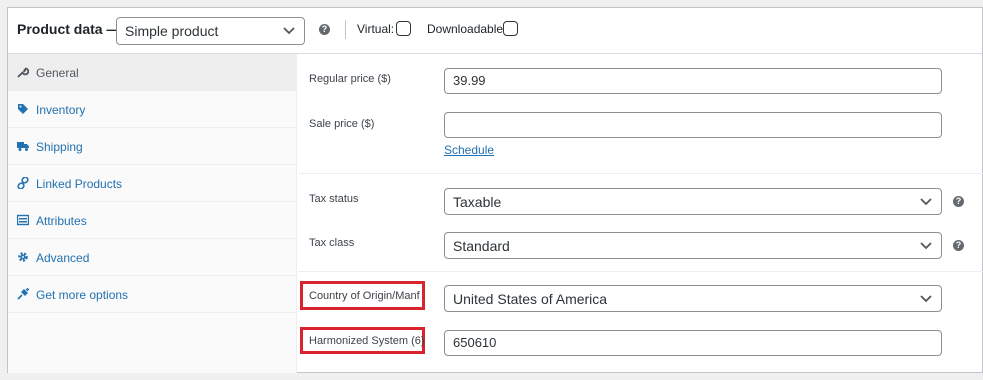  I want to click on virtual-label: Virtual:, so click(376, 29).